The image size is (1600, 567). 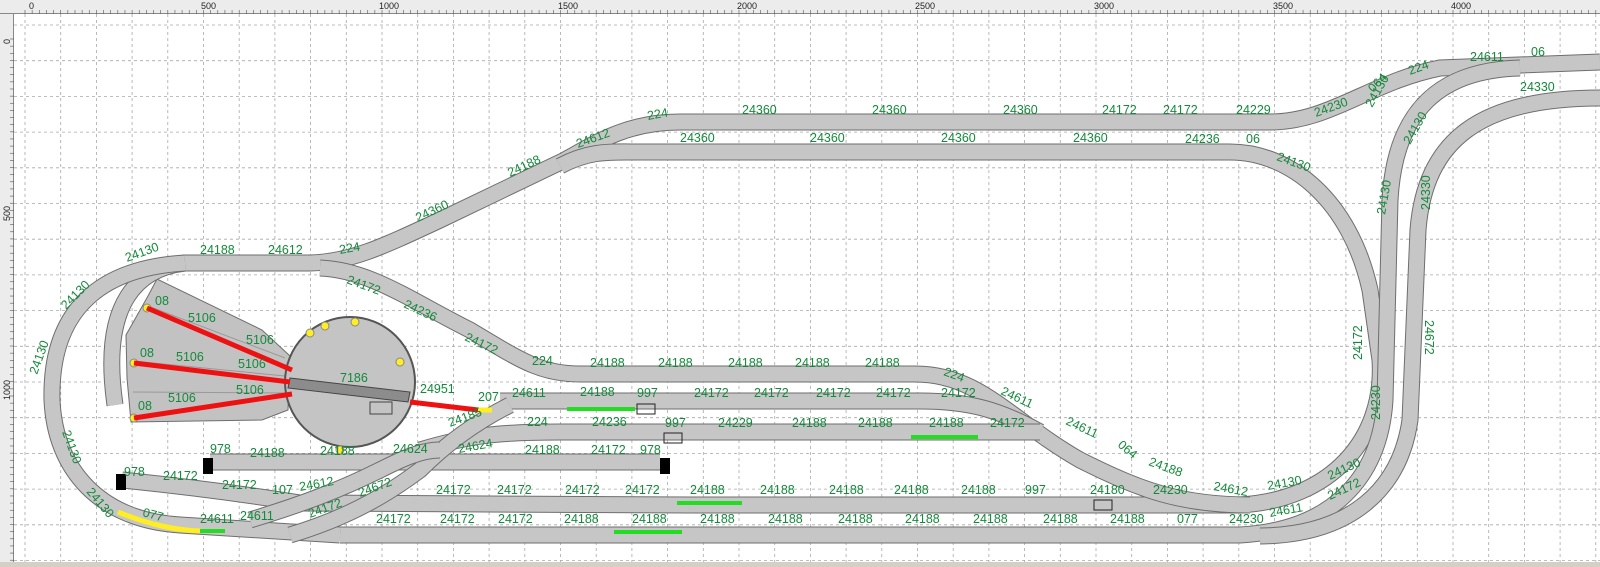 What do you see at coordinates (925, 6) in the screenshot?
I see `ruler-label: 2500` at bounding box center [925, 6].